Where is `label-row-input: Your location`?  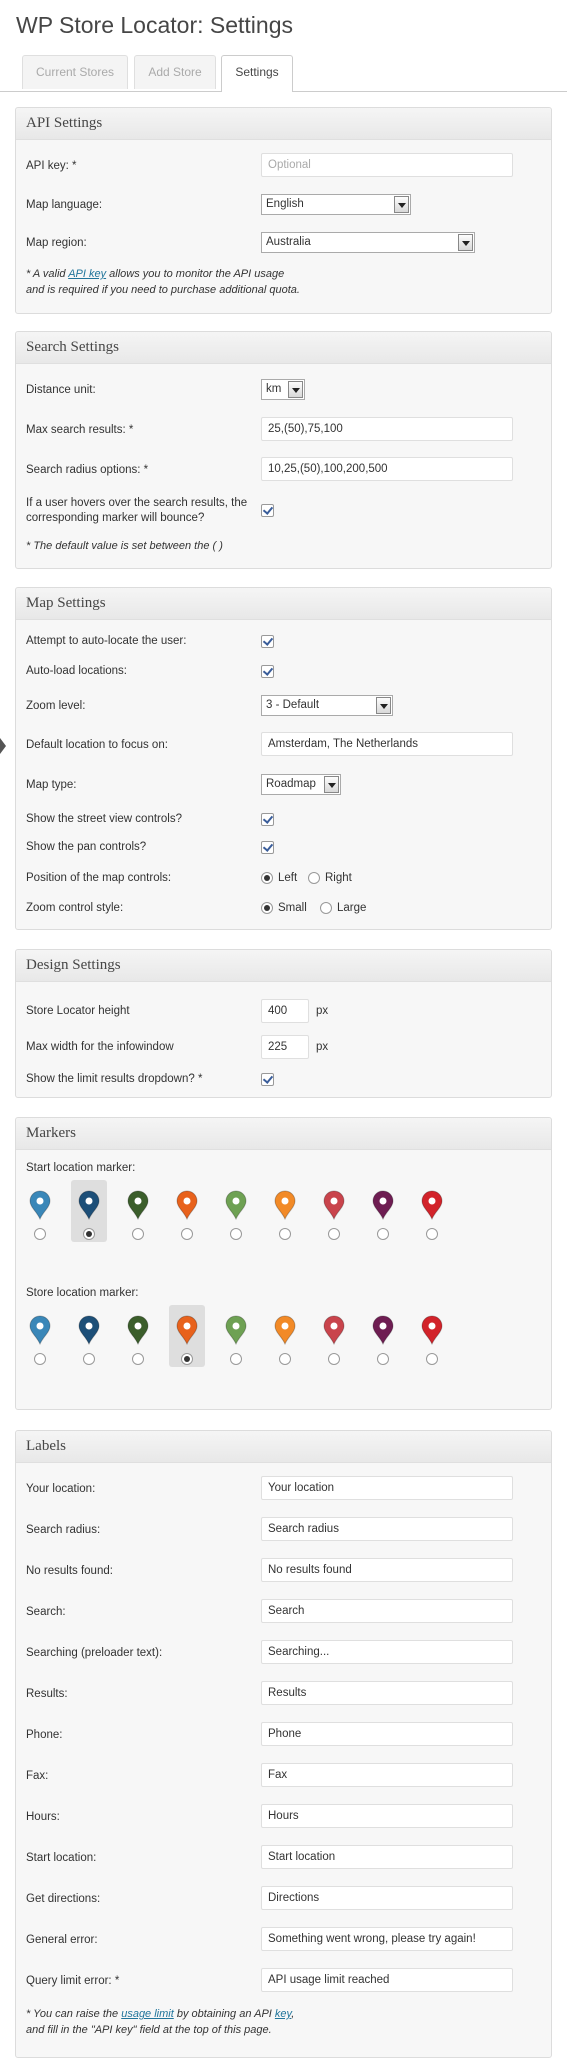 label-row-input: Your location is located at coordinates (387, 1488).